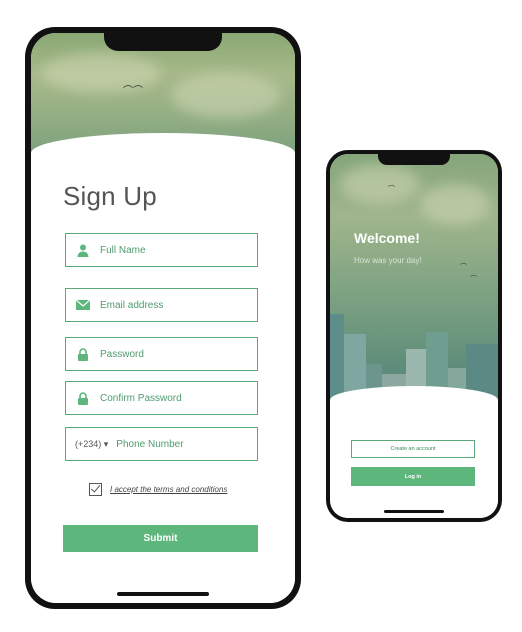  I want to click on password-input, so click(165, 354).